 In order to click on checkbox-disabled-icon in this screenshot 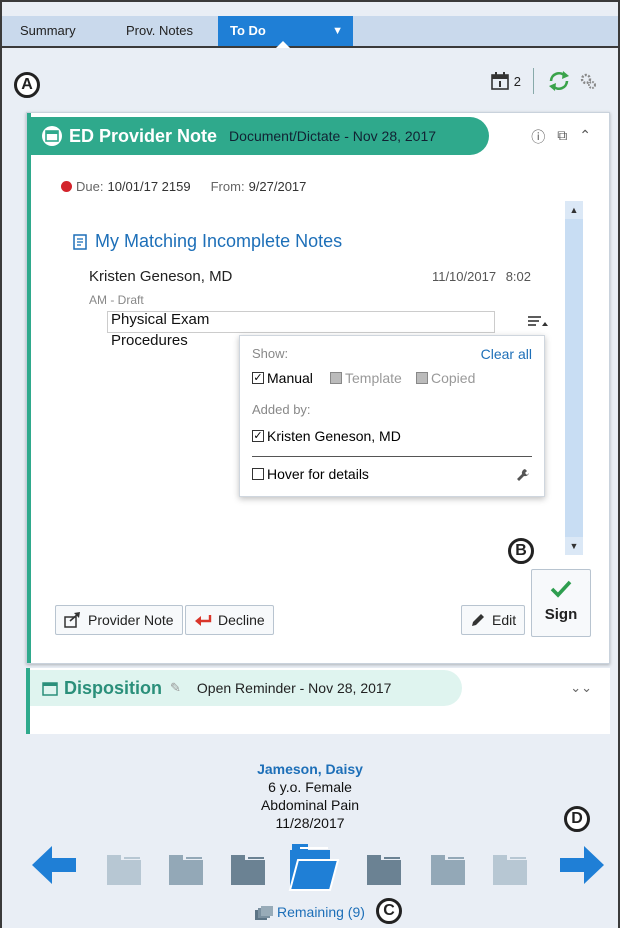, I will do `click(422, 378)`.